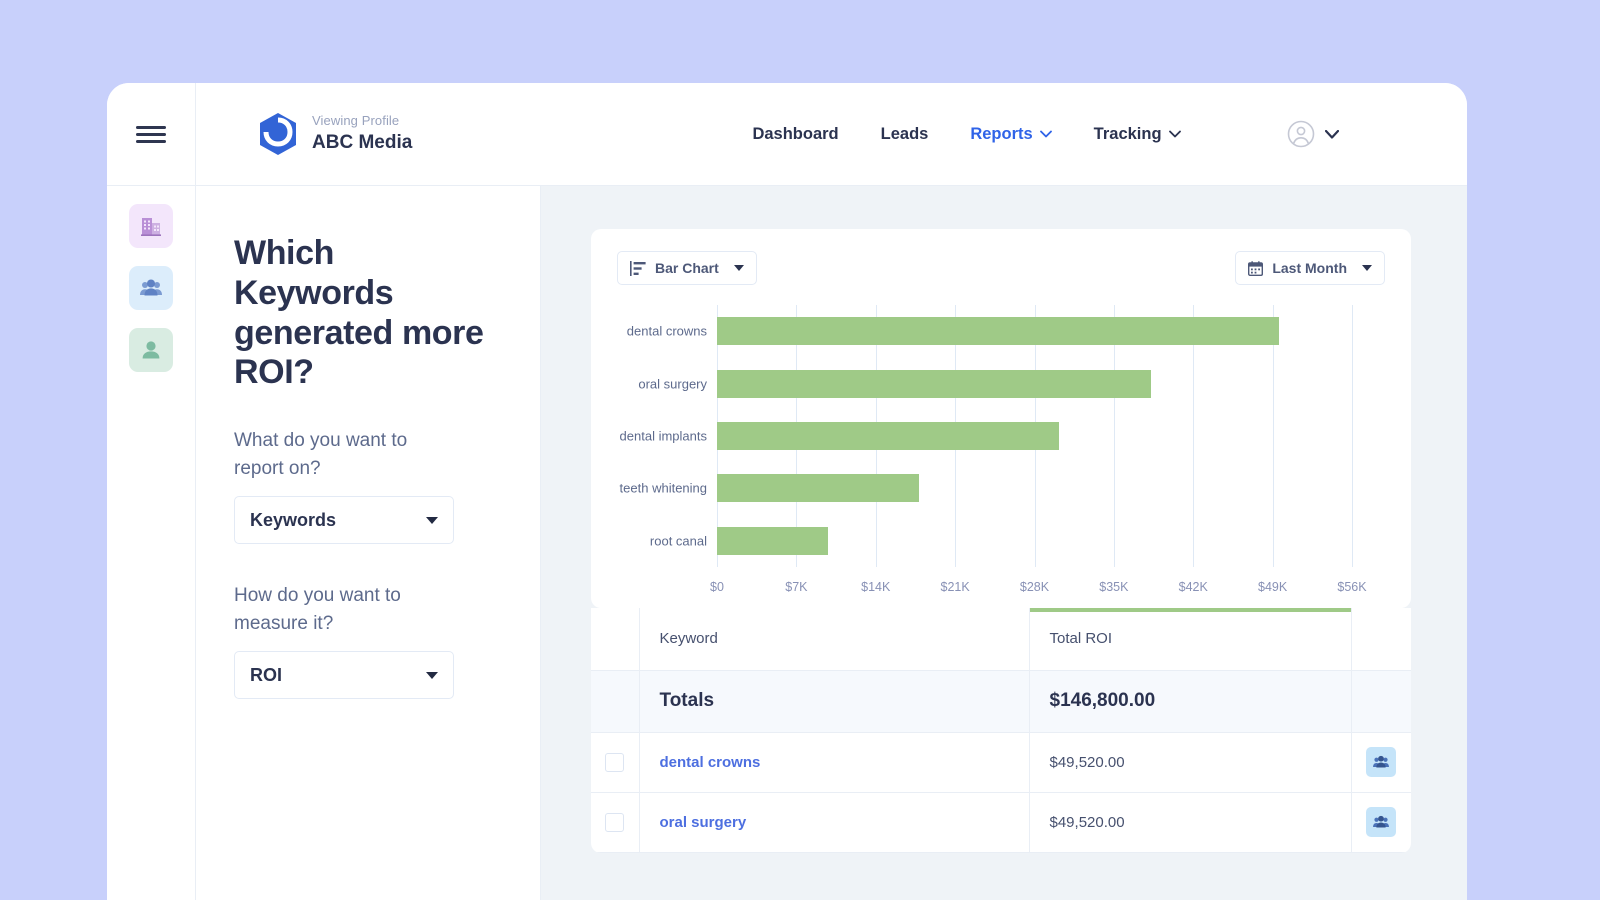 This screenshot has height=900, width=1600. What do you see at coordinates (717, 587) in the screenshot?
I see `chart-x-tick-label: $0` at bounding box center [717, 587].